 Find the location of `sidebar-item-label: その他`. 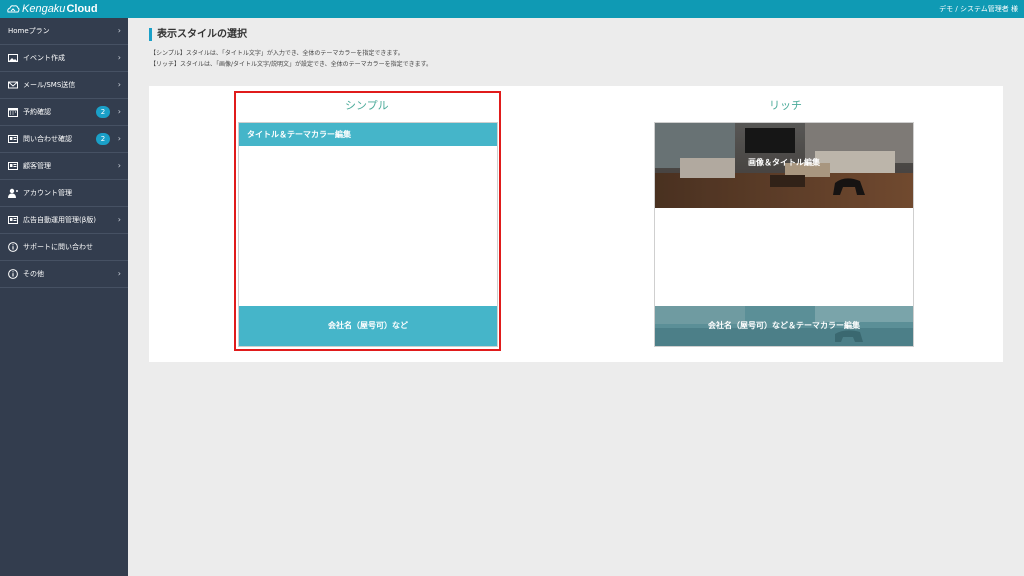

sidebar-item-label: その他 is located at coordinates (33, 274).